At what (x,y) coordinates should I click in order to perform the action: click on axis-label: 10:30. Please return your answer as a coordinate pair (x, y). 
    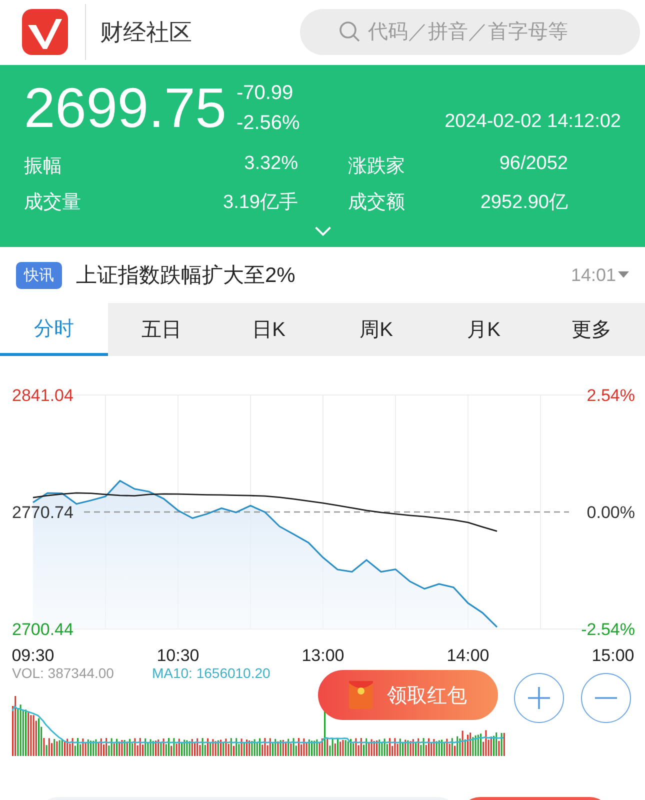
    Looking at the image, I should click on (178, 655).